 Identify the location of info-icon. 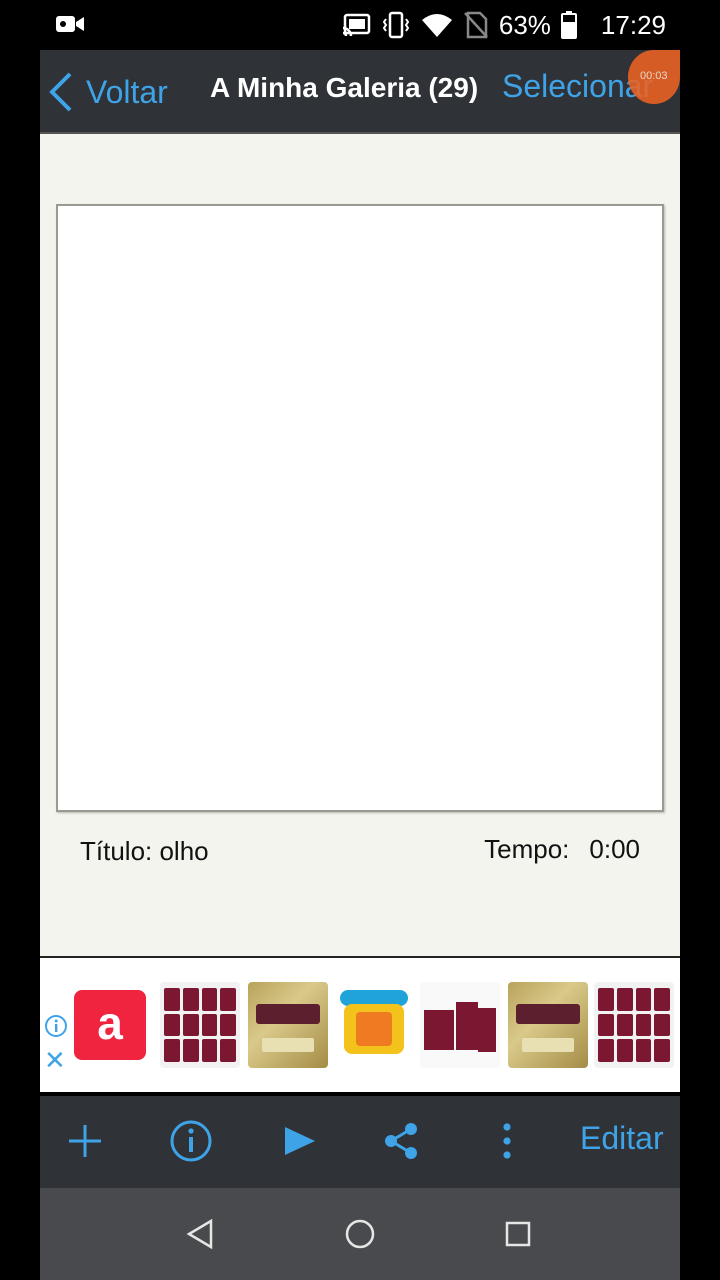
(191, 1141).